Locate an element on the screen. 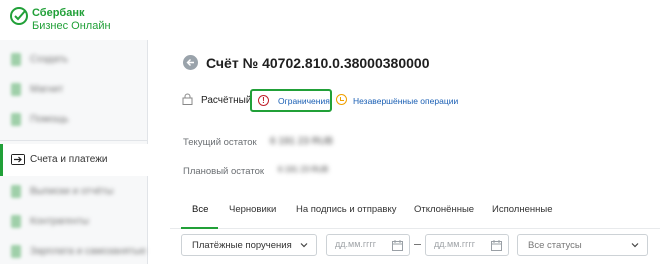  sidebar-item-accounts-payments: Счета и платежи is located at coordinates (74, 160).